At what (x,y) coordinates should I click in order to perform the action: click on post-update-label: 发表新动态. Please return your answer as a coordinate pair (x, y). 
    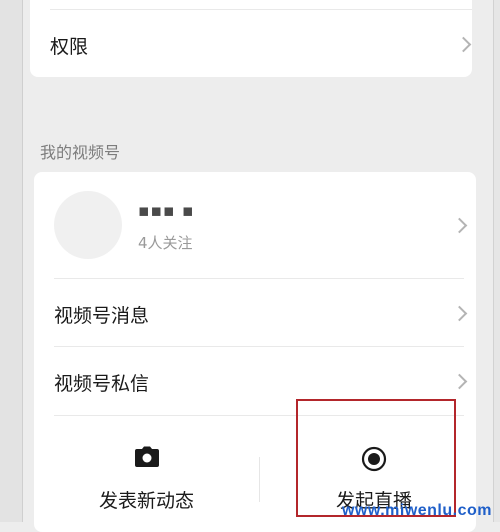
    Looking at the image, I should click on (146, 501).